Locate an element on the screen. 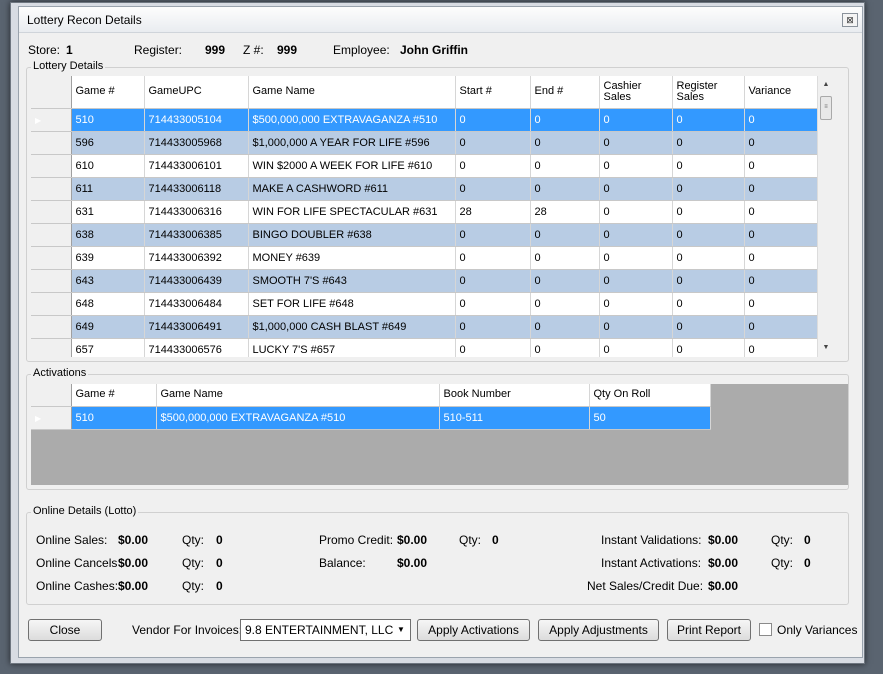 This screenshot has width=883, height=674. cell-game-name: SET FOR LIFE #648 is located at coordinates (352, 304).